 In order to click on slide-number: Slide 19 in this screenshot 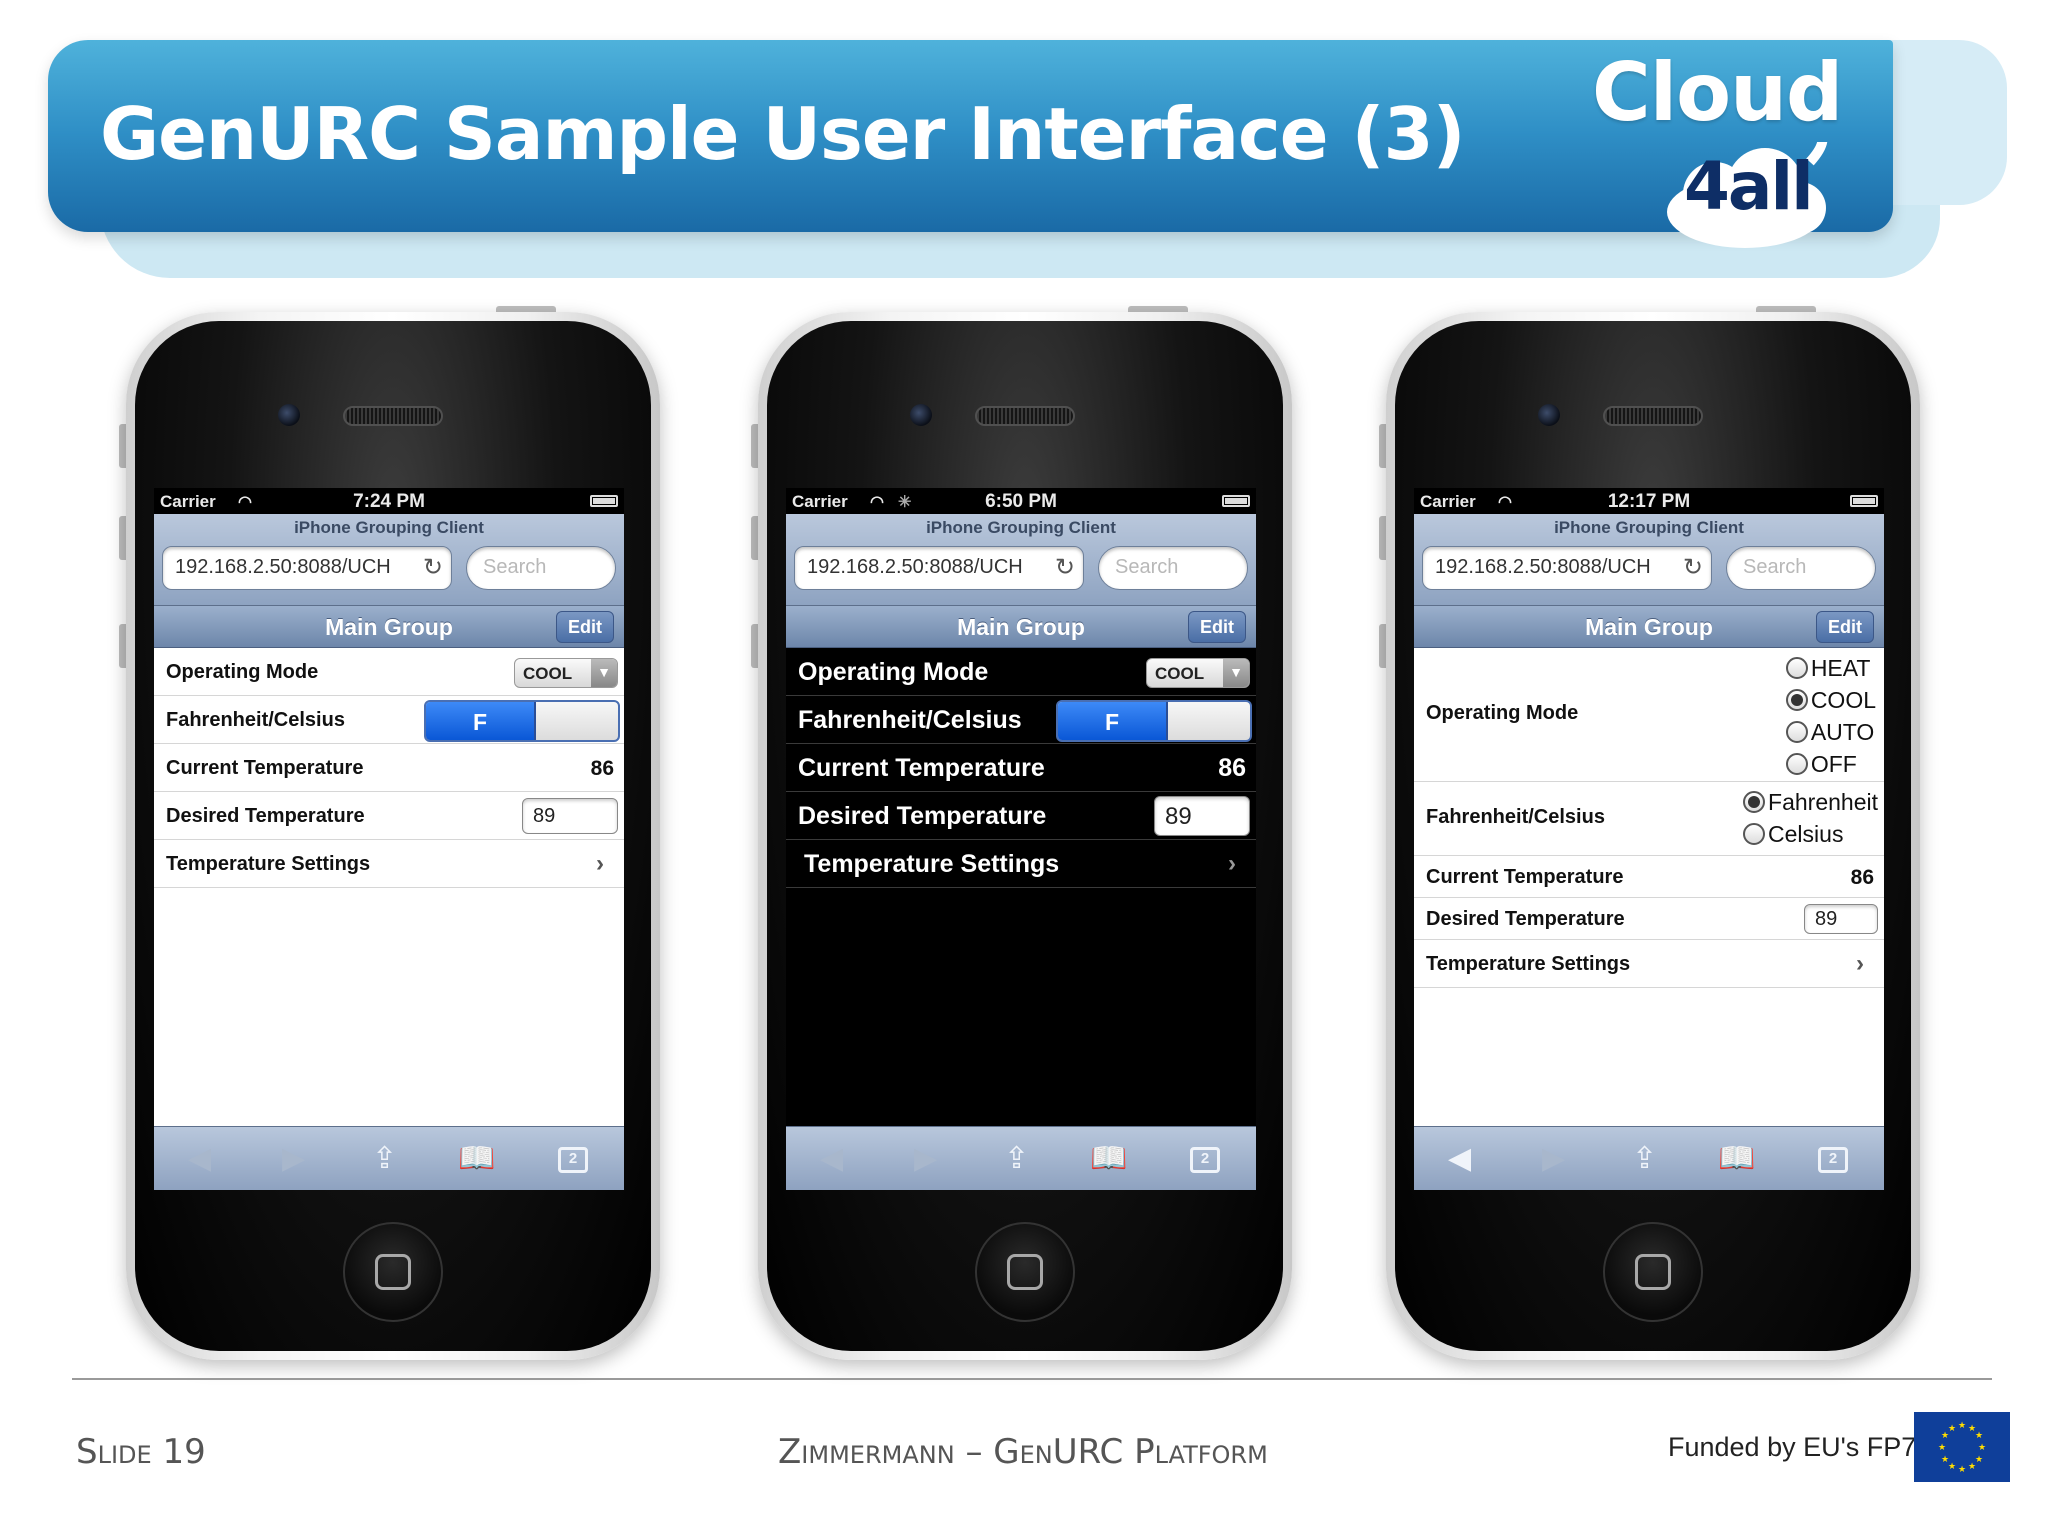, I will do `click(141, 1452)`.